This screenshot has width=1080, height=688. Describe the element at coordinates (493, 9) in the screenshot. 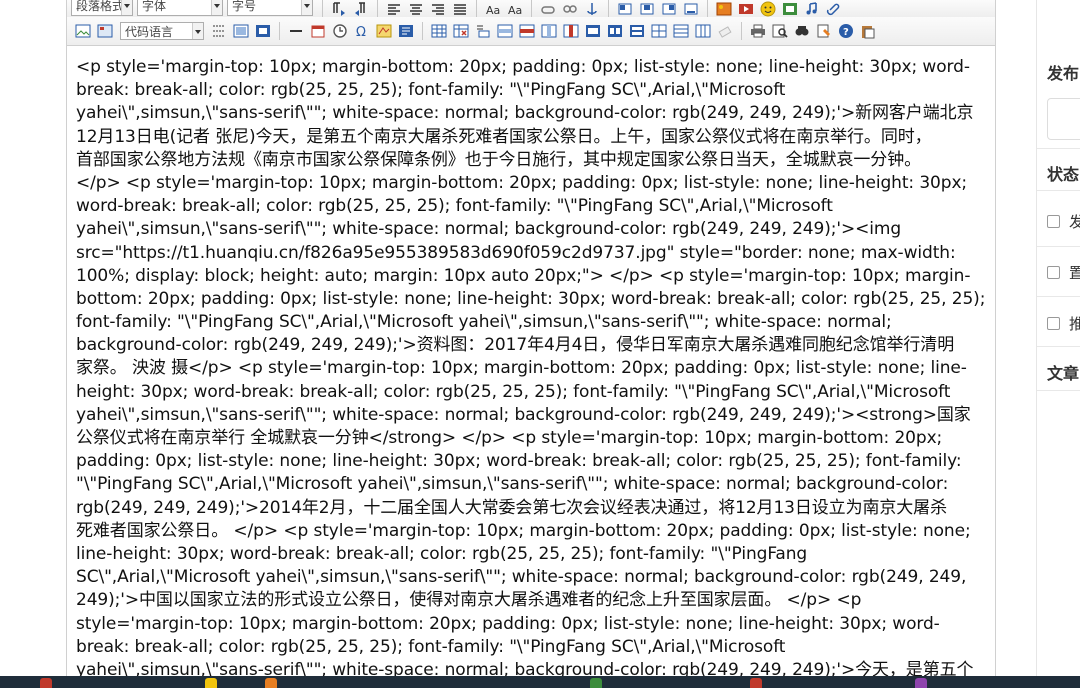

I see `uppercase-icon: Aa` at that location.